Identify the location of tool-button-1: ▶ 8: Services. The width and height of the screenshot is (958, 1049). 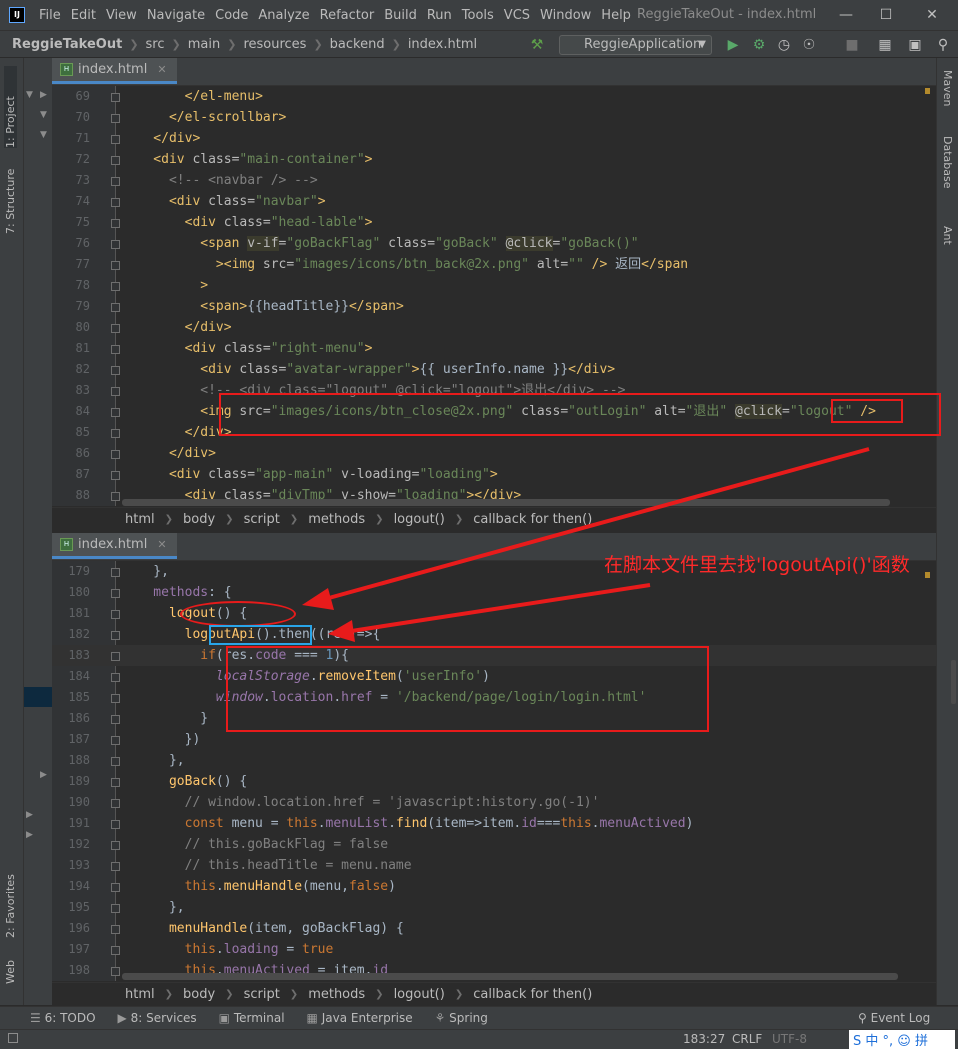
(157, 1018).